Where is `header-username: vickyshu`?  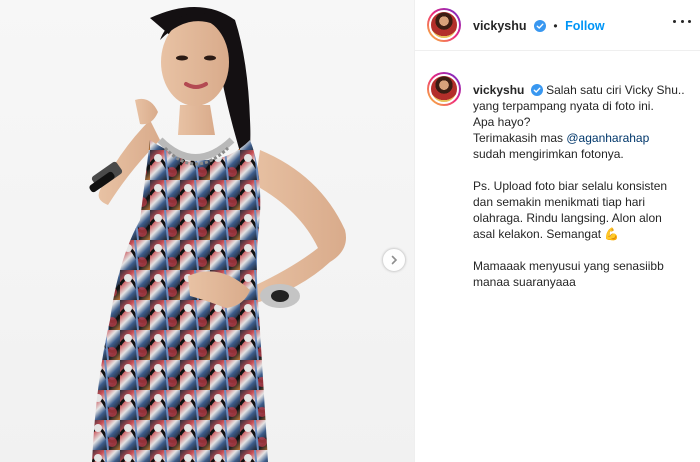 header-username: vickyshu is located at coordinates (500, 26).